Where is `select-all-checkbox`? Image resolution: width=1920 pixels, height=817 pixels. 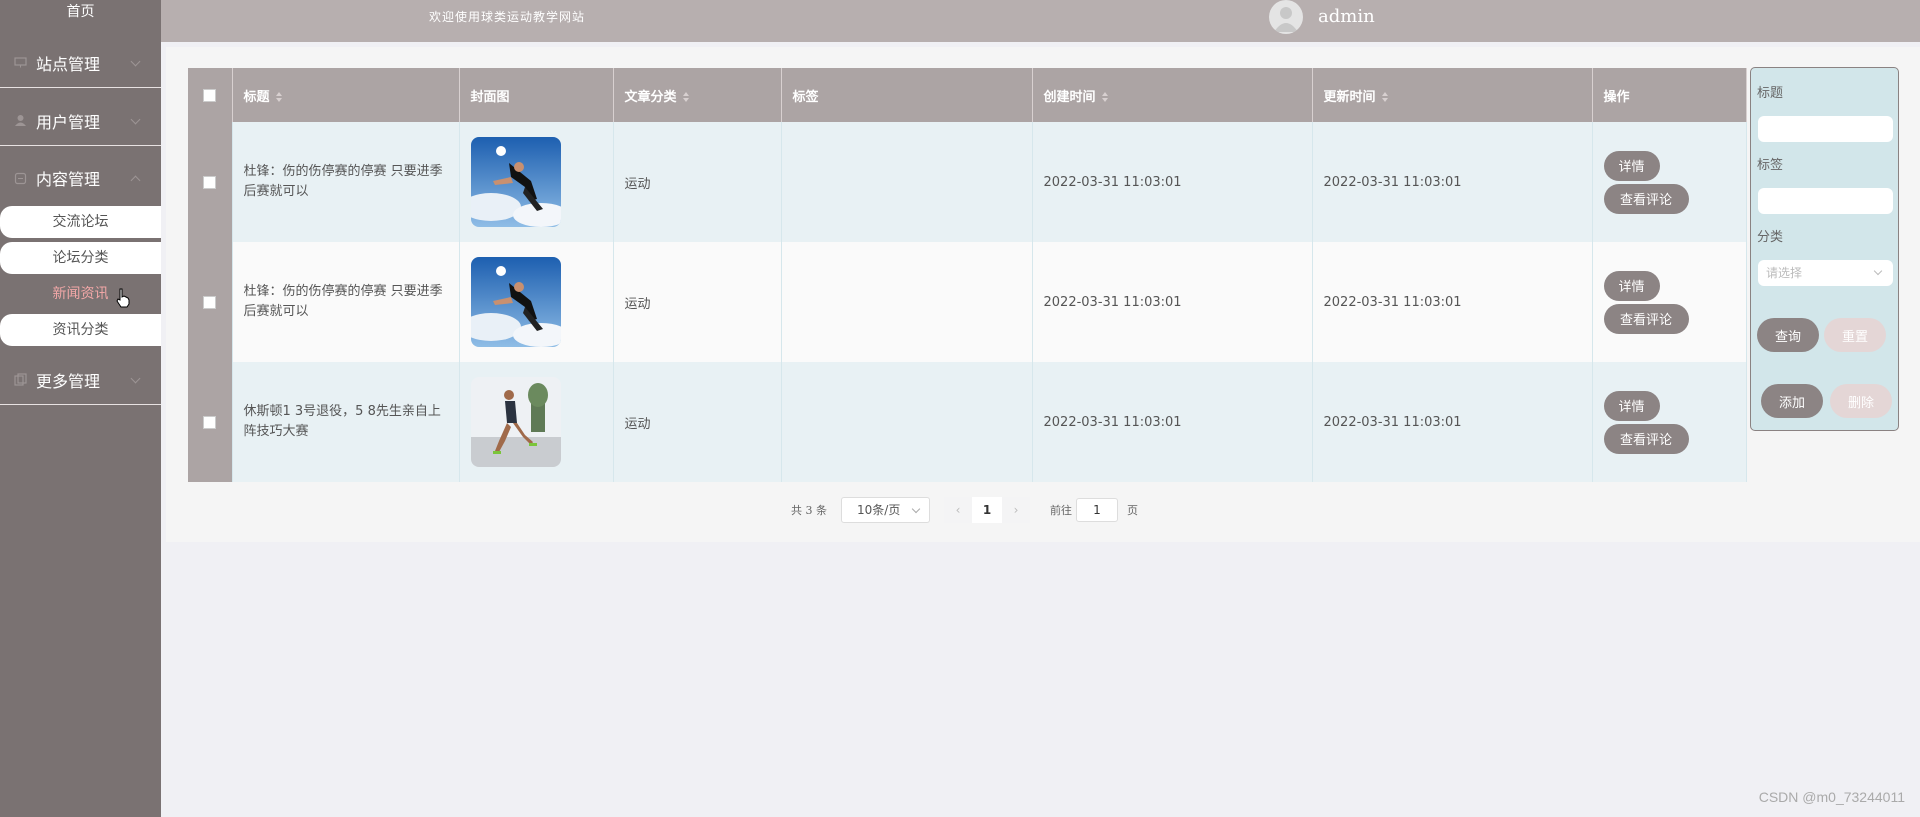 select-all-checkbox is located at coordinates (210, 95).